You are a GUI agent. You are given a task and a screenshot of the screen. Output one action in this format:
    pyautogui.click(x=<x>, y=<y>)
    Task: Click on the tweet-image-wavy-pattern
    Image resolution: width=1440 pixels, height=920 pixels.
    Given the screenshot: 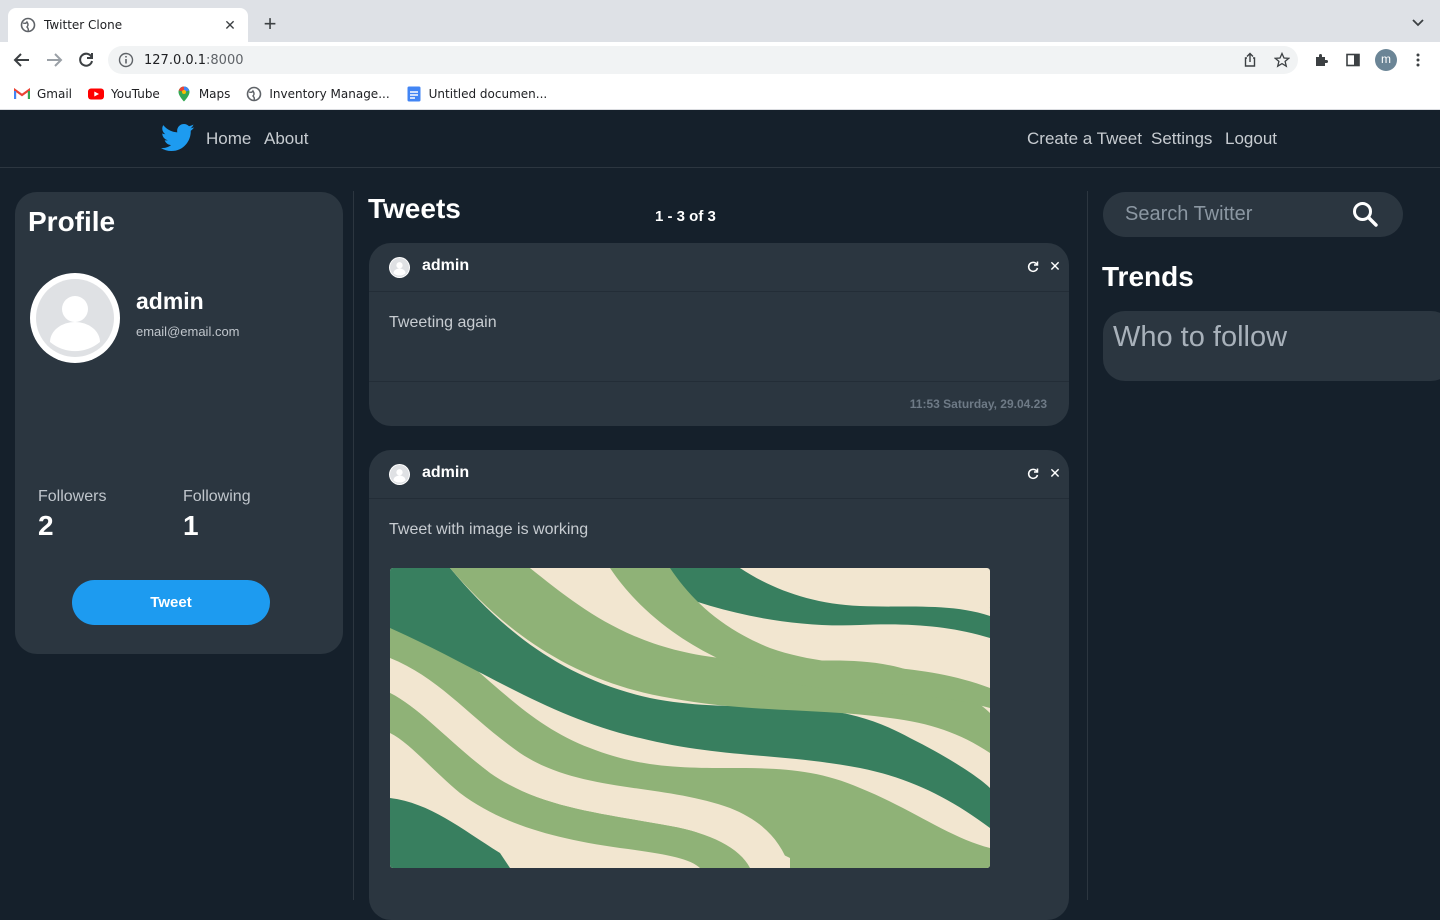 What is the action you would take?
    pyautogui.click(x=690, y=718)
    